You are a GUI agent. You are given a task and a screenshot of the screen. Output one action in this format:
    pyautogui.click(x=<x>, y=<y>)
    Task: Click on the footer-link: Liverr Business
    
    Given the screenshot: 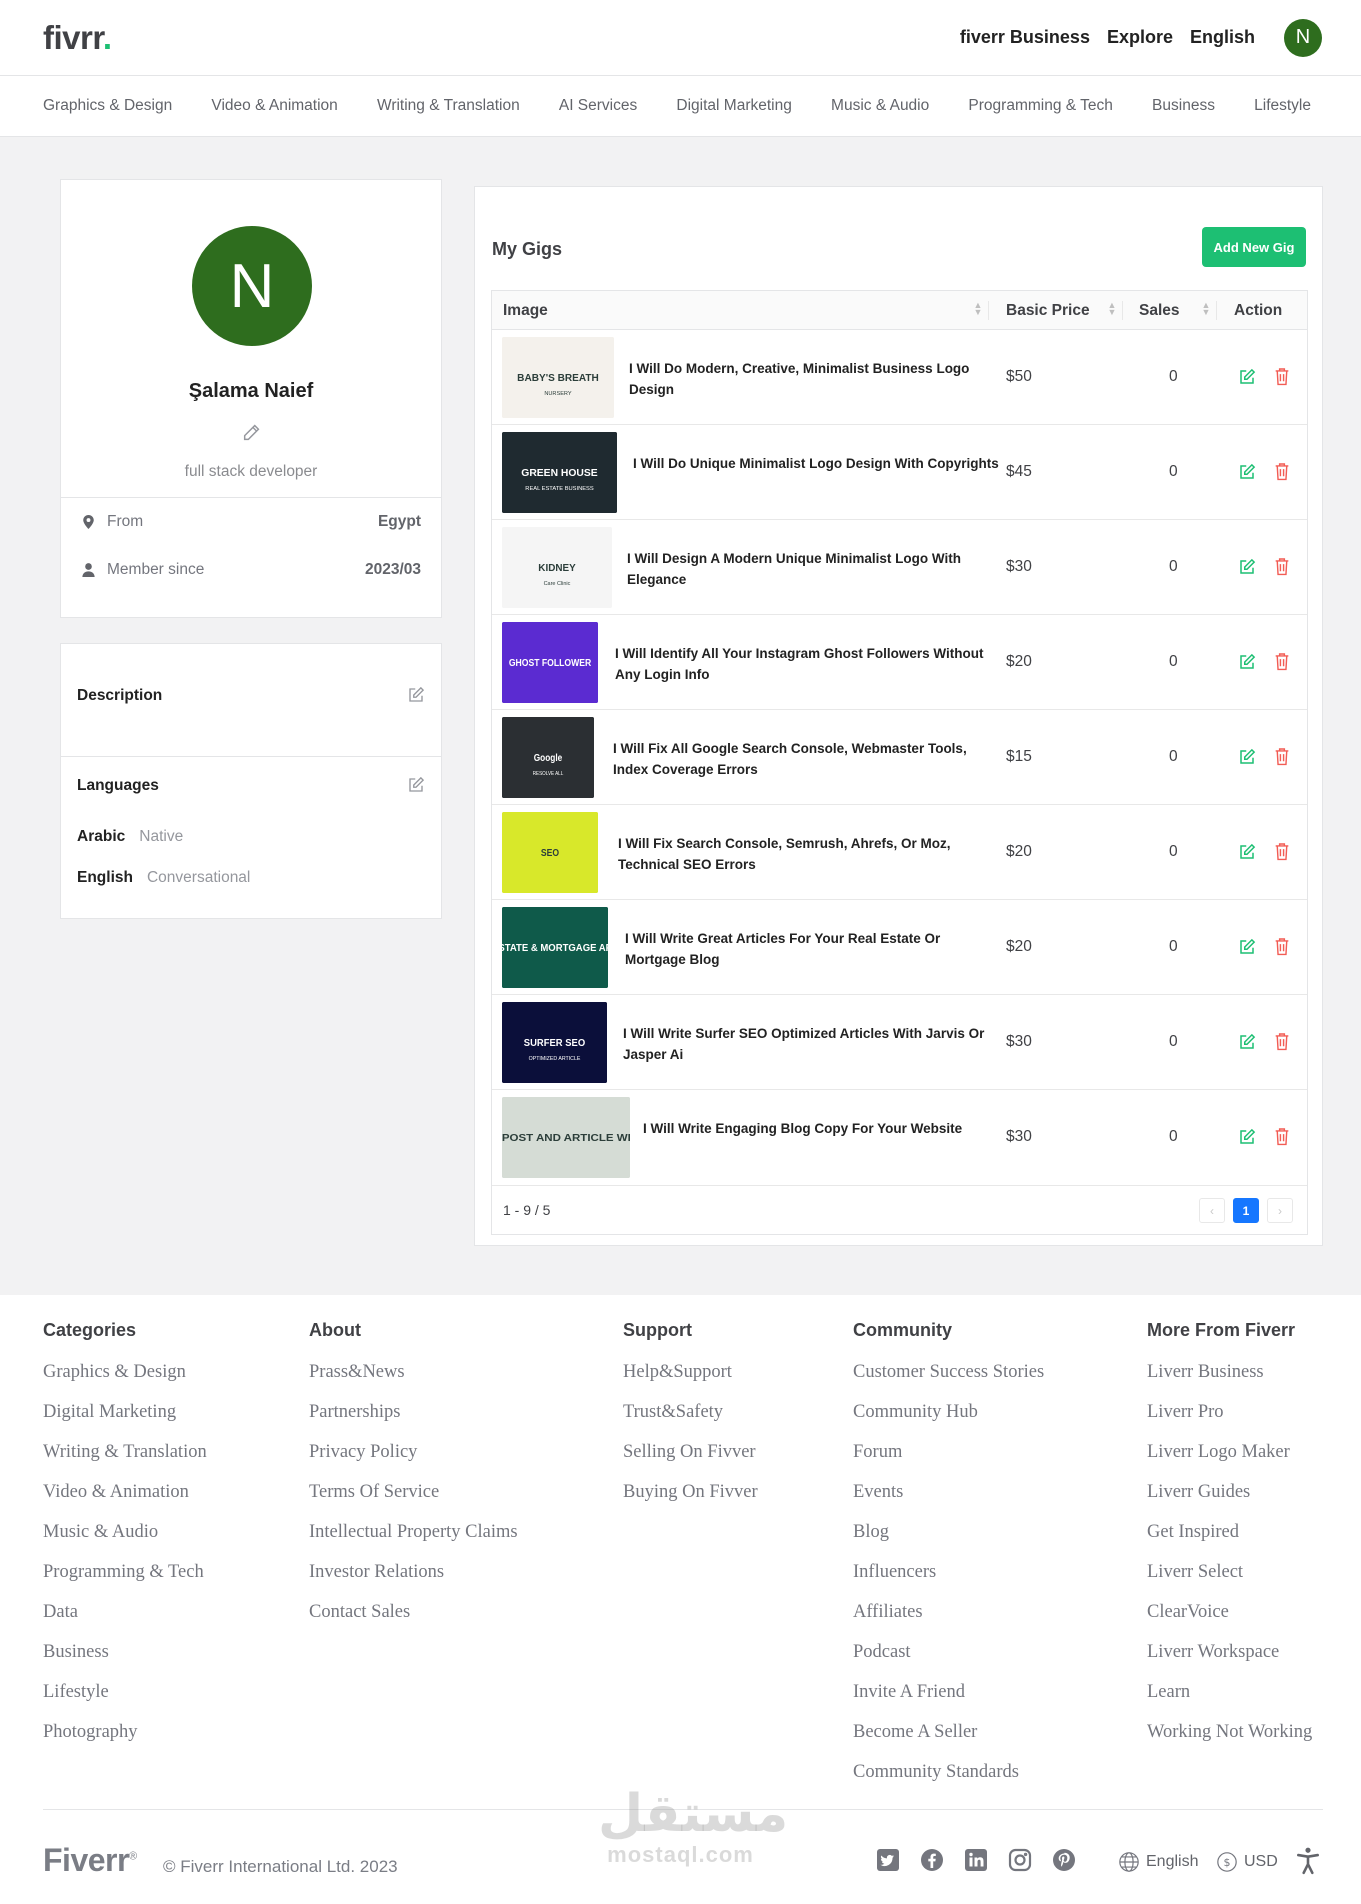 What is the action you would take?
    pyautogui.click(x=1229, y=1382)
    